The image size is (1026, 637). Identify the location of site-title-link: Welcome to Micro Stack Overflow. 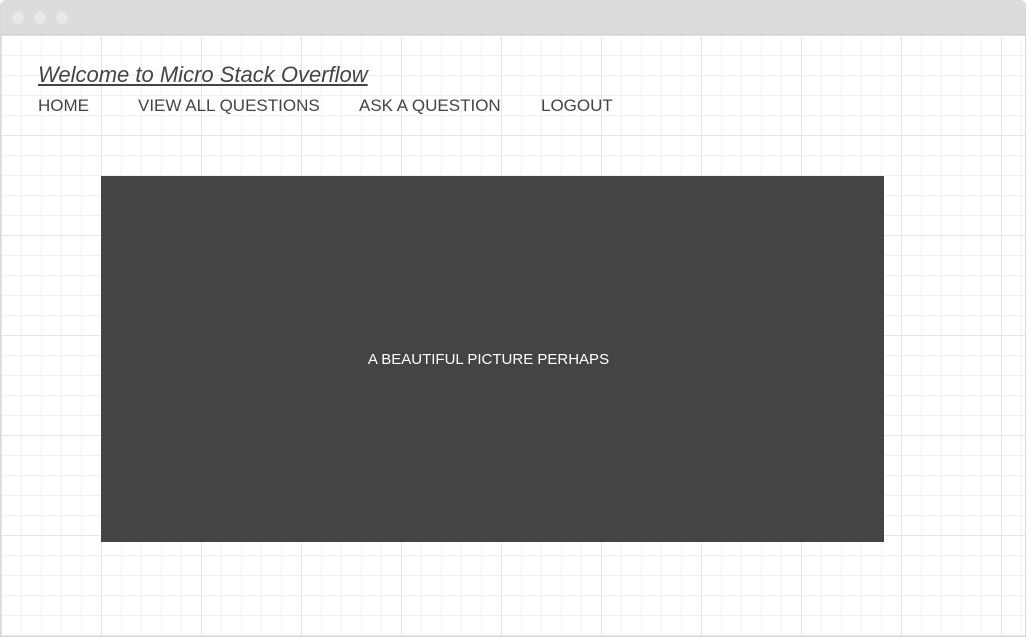
(203, 75).